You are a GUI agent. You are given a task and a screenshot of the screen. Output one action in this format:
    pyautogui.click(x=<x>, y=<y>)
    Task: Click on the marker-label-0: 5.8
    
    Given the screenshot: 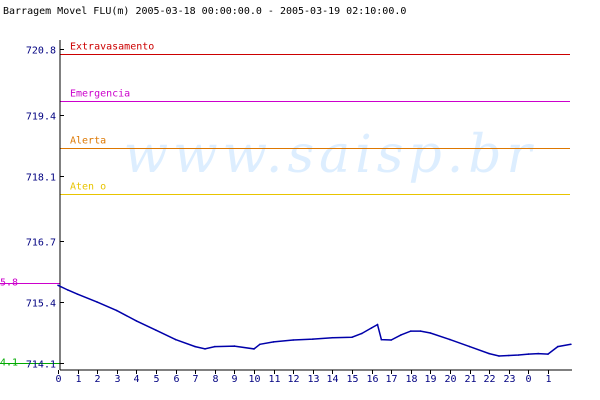 What is the action you would take?
    pyautogui.click(x=9, y=283)
    